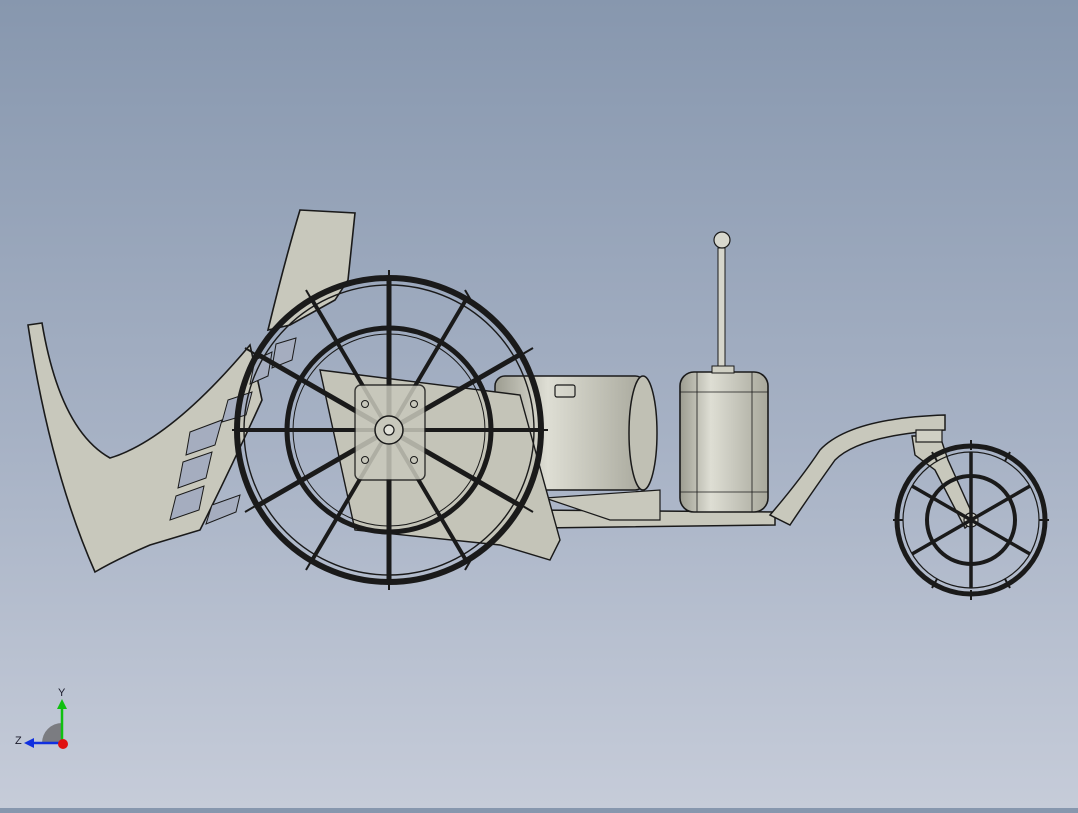 Image resolution: width=1078 pixels, height=813 pixels. What do you see at coordinates (145, 448) in the screenshot?
I see `shovel-plate` at bounding box center [145, 448].